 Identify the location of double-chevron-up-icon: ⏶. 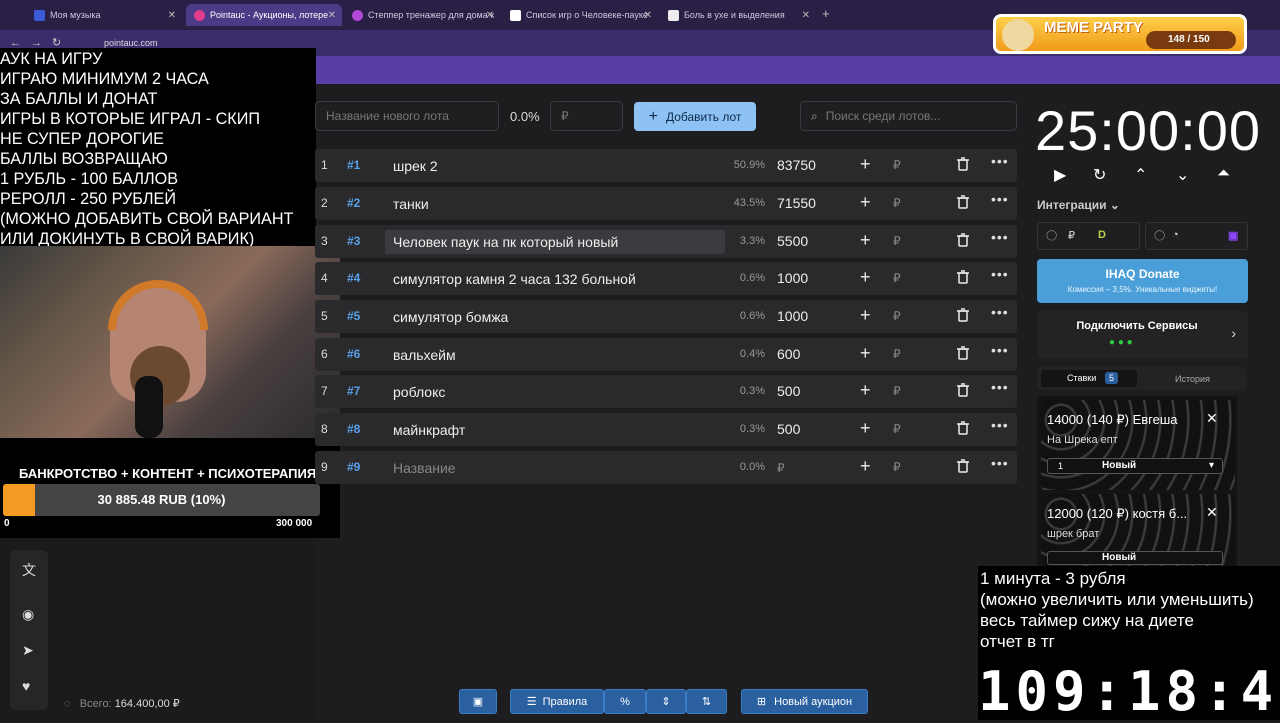
(1223, 174).